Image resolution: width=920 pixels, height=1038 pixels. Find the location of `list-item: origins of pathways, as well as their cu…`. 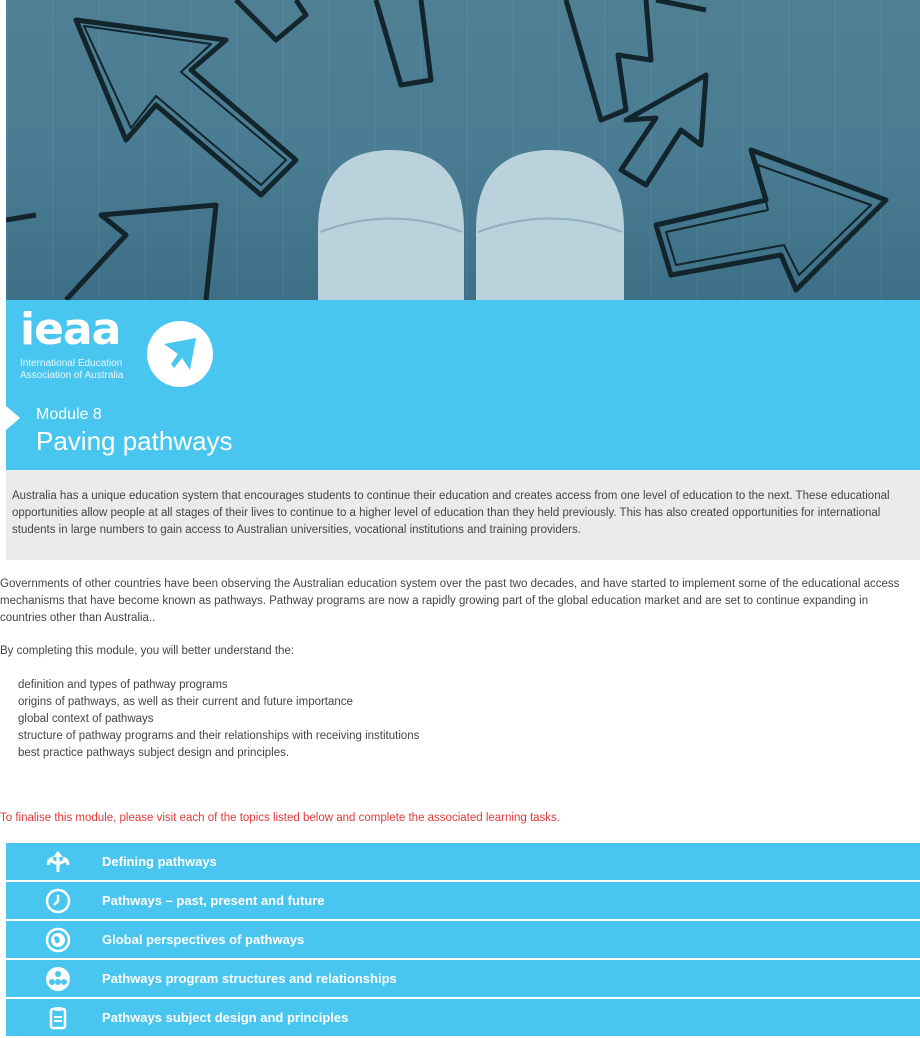

list-item: origins of pathways, as well as their cu… is located at coordinates (185, 702).